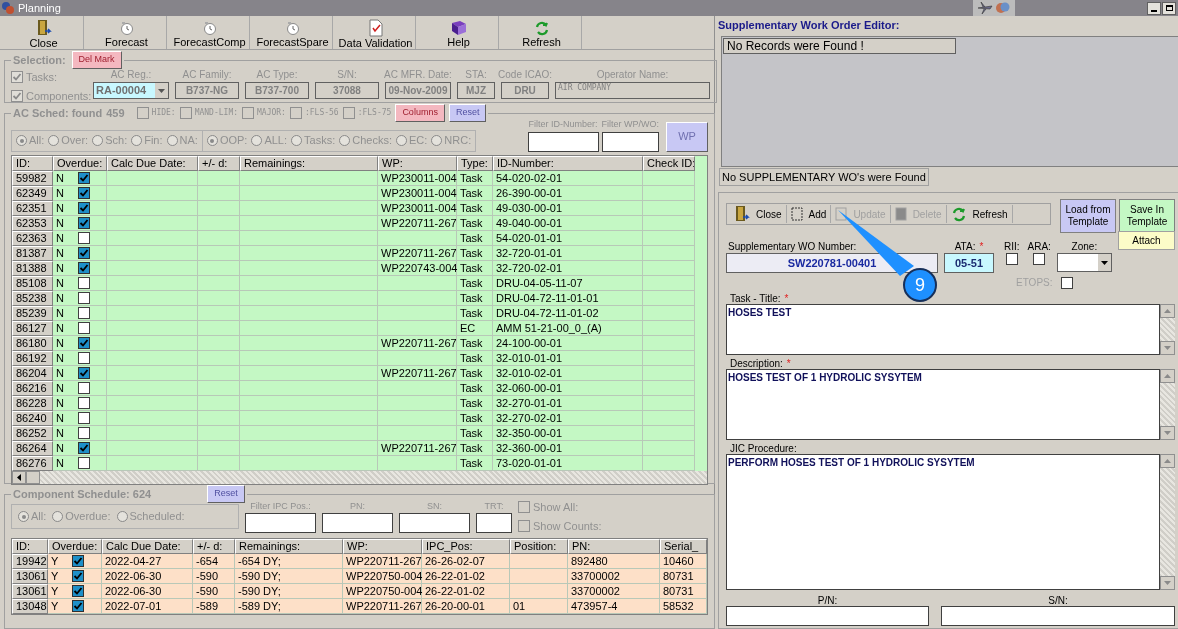 Image resolution: width=1178 pixels, height=629 pixels. What do you see at coordinates (943, 522) in the screenshot?
I see `text-area: PERFORM HOSES TEST OF 1 HYDROLIC SYSYTEM` at bounding box center [943, 522].